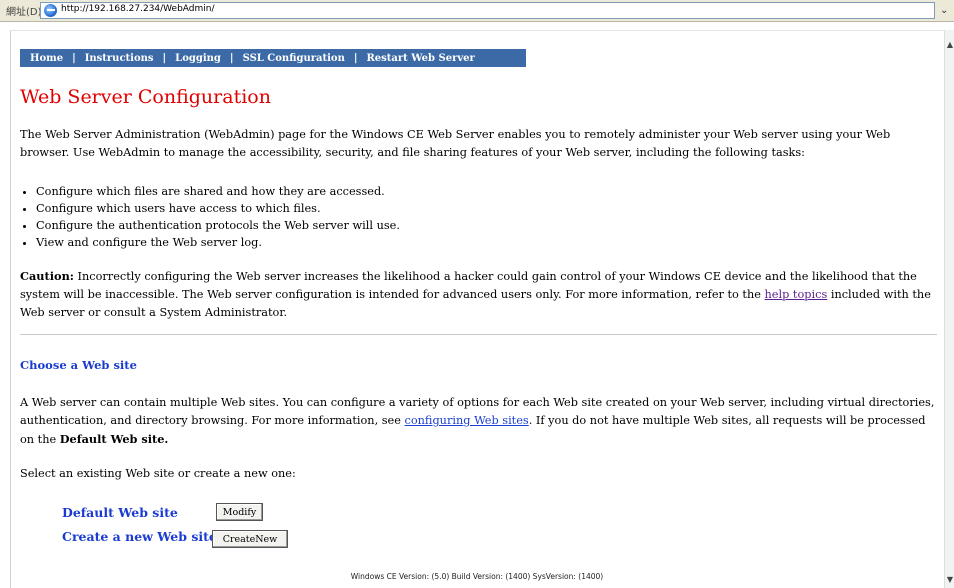 Image resolution: width=954 pixels, height=588 pixels. What do you see at coordinates (78, 365) in the screenshot?
I see `section-title: Choose a Web site` at bounding box center [78, 365].